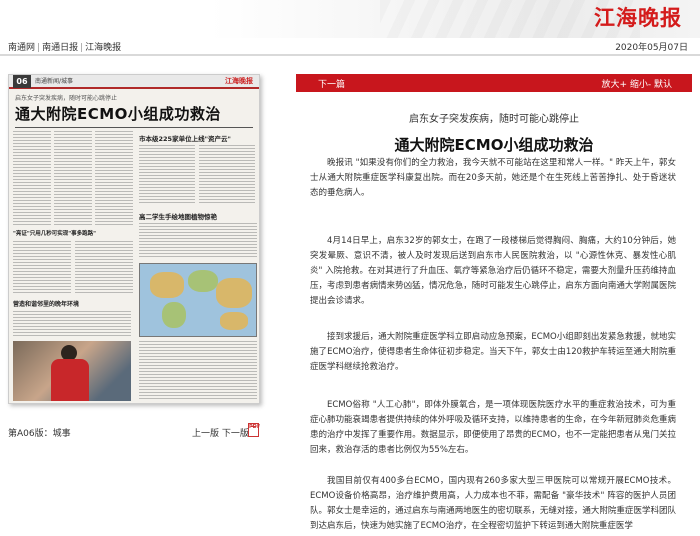 The image size is (700, 536). I want to click on nav-link-nantong-daily: 南通日报, so click(60, 48).